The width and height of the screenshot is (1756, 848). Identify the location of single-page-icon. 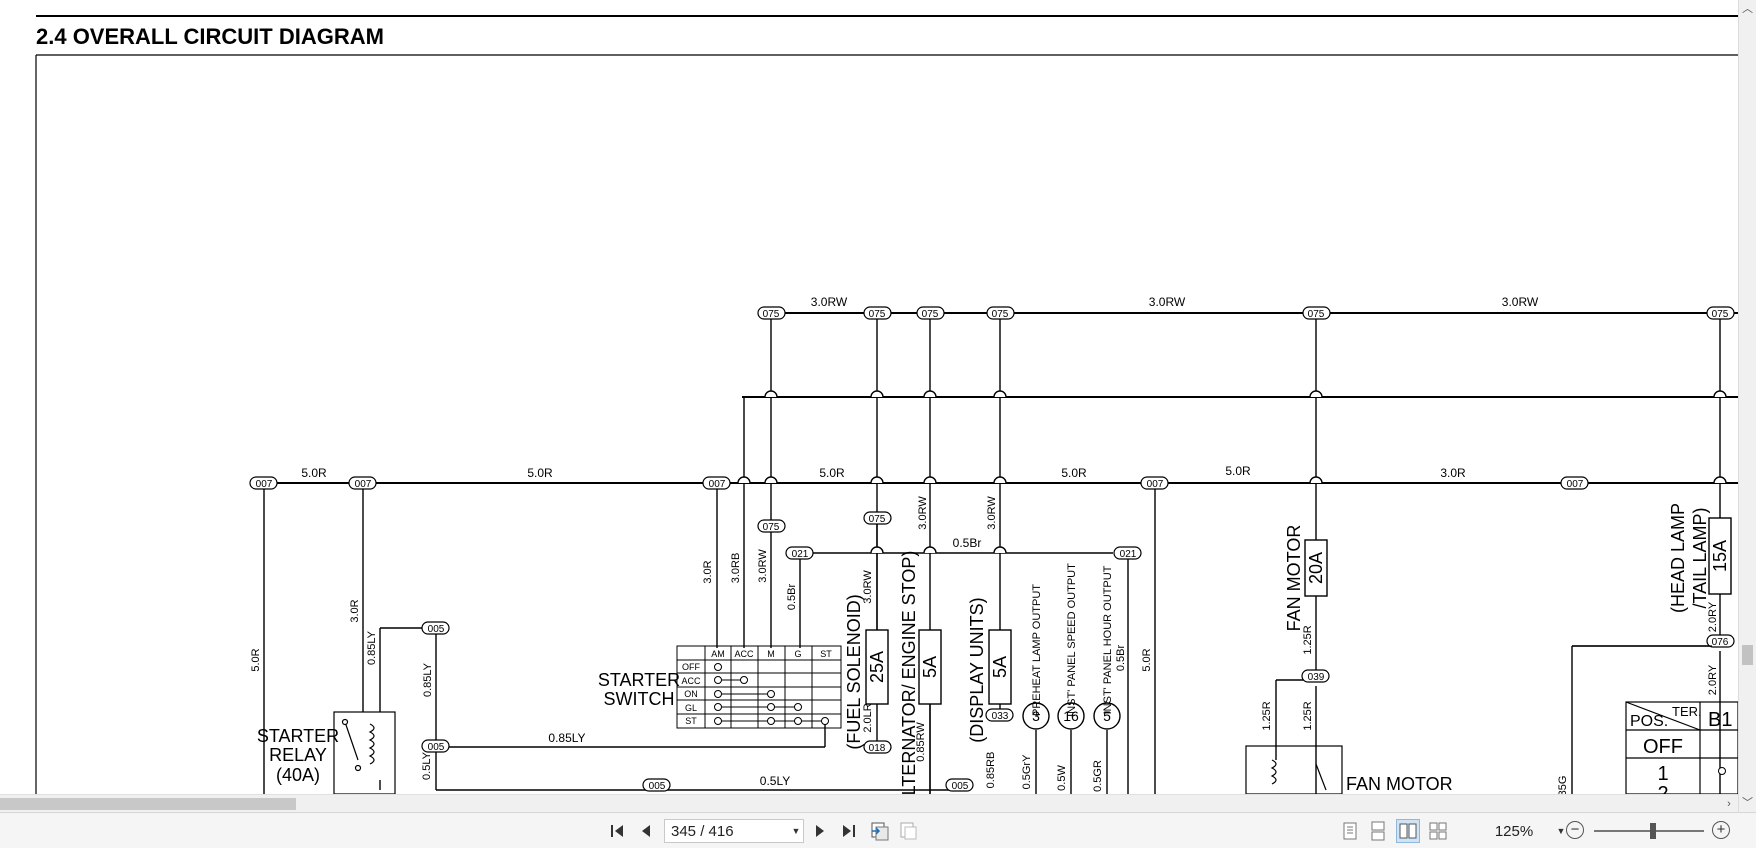
(1350, 831).